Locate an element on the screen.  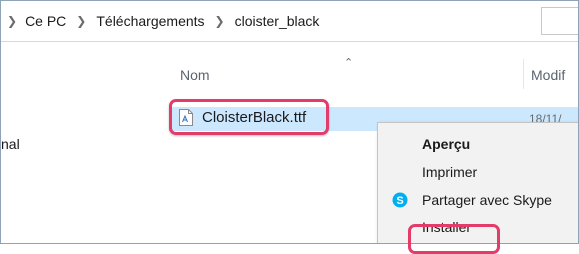
column-divider is located at coordinates (523, 74).